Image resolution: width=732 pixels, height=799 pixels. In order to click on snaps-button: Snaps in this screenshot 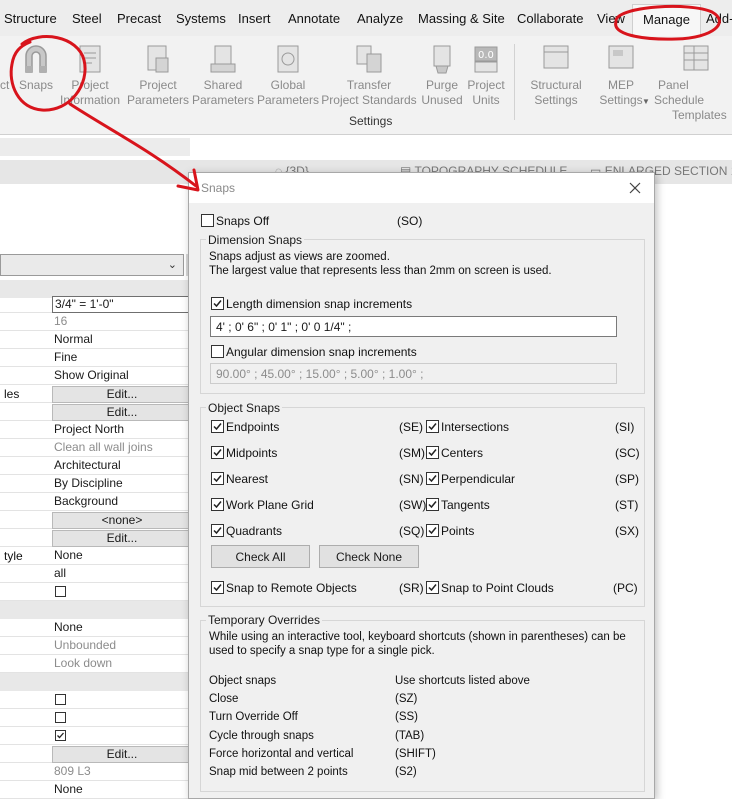, I will do `click(36, 67)`.